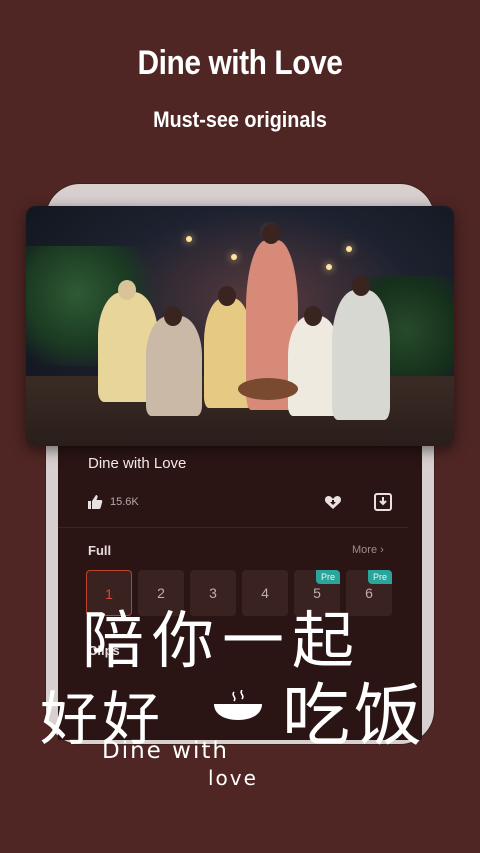 Image resolution: width=480 pixels, height=853 pixels. I want to click on logo-english-line1: Dine with, so click(165, 751).